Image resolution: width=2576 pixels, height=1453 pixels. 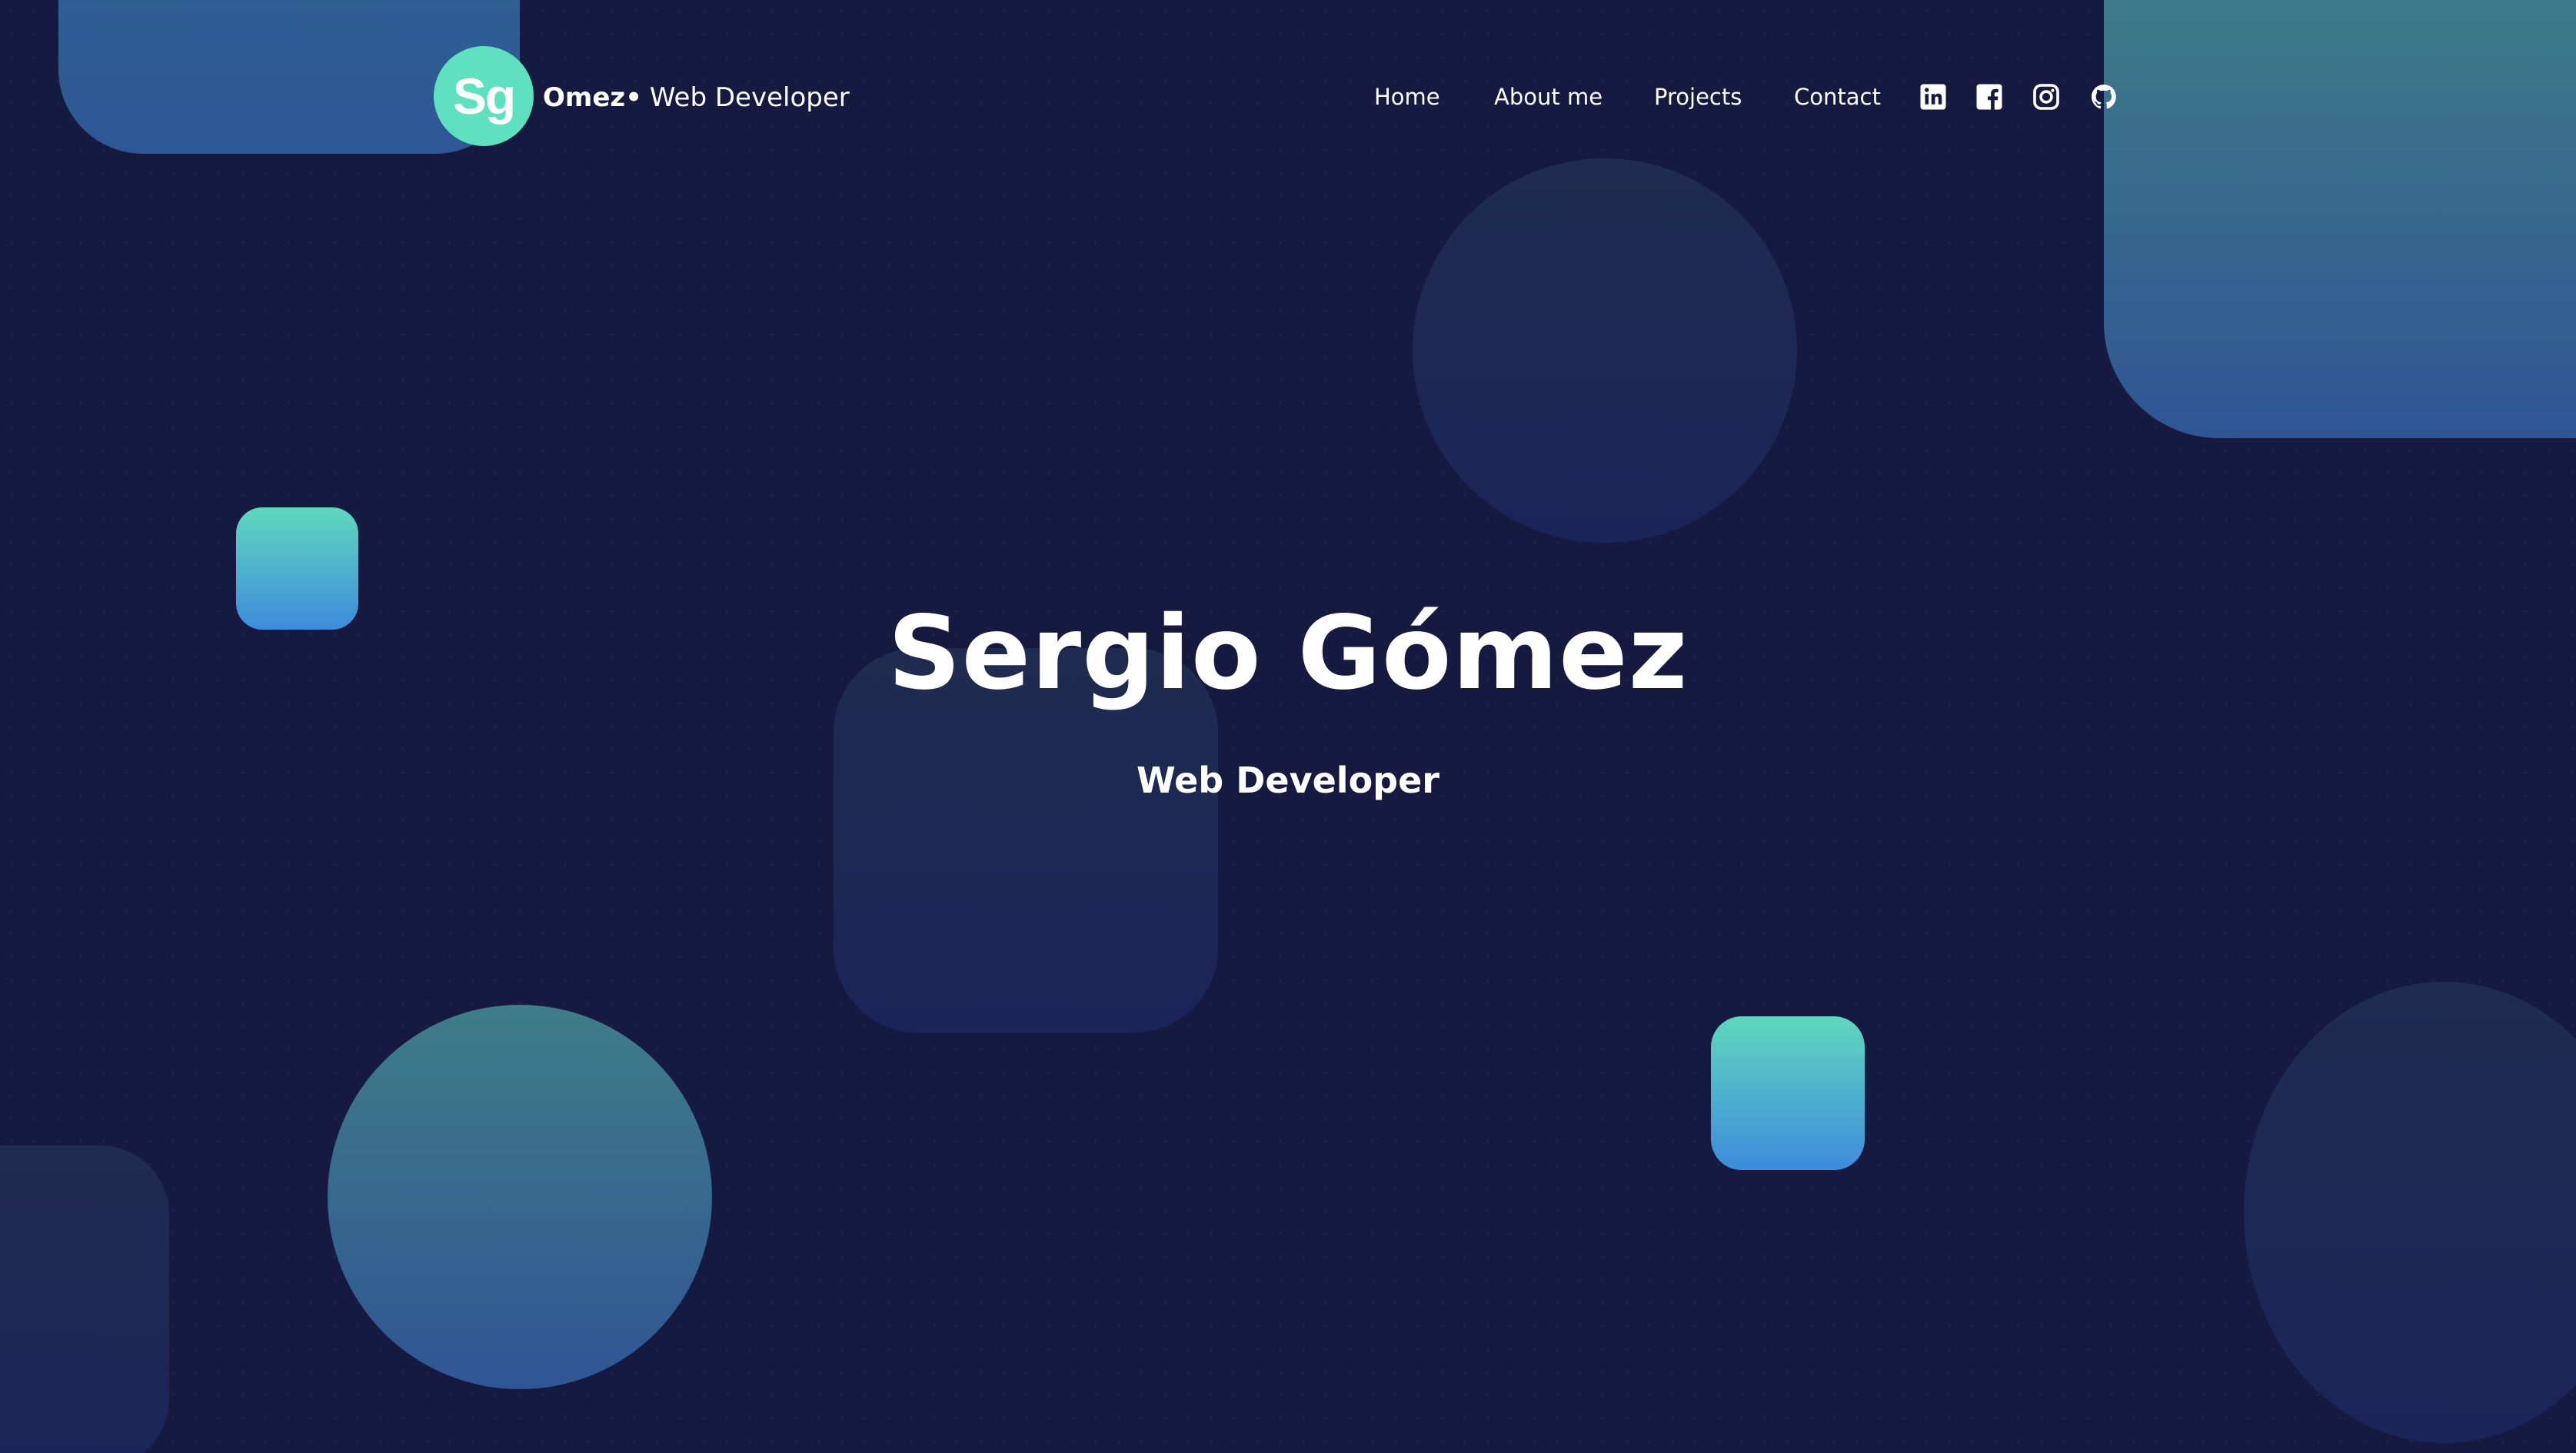 I want to click on nav-link-about-me: About me, so click(x=1548, y=97).